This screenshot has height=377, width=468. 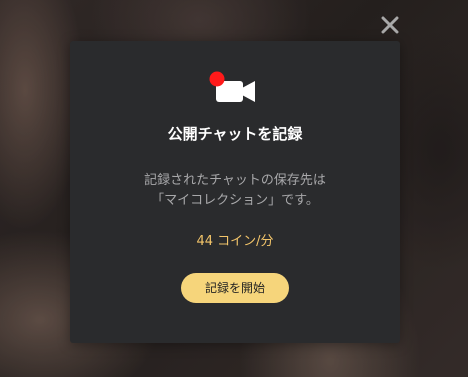 What do you see at coordinates (233, 87) in the screenshot?
I see `video-camera-record-icon` at bounding box center [233, 87].